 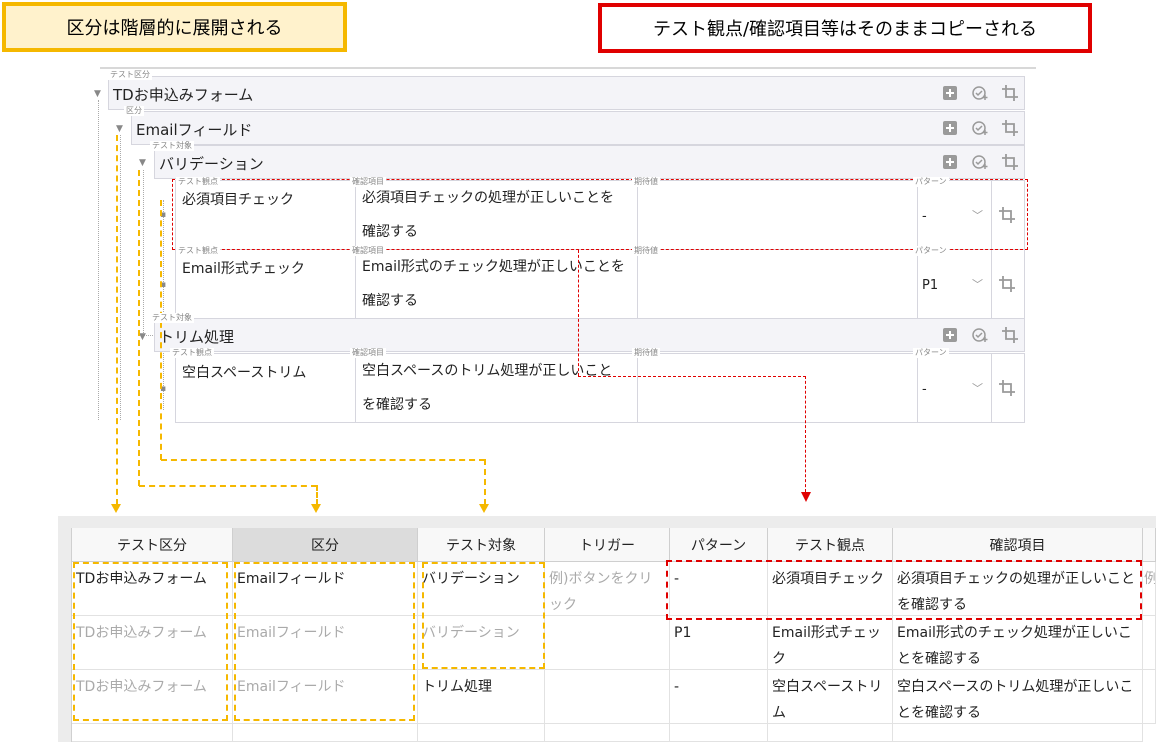 What do you see at coordinates (719, 697) in the screenshot?
I see `cell: -` at bounding box center [719, 697].